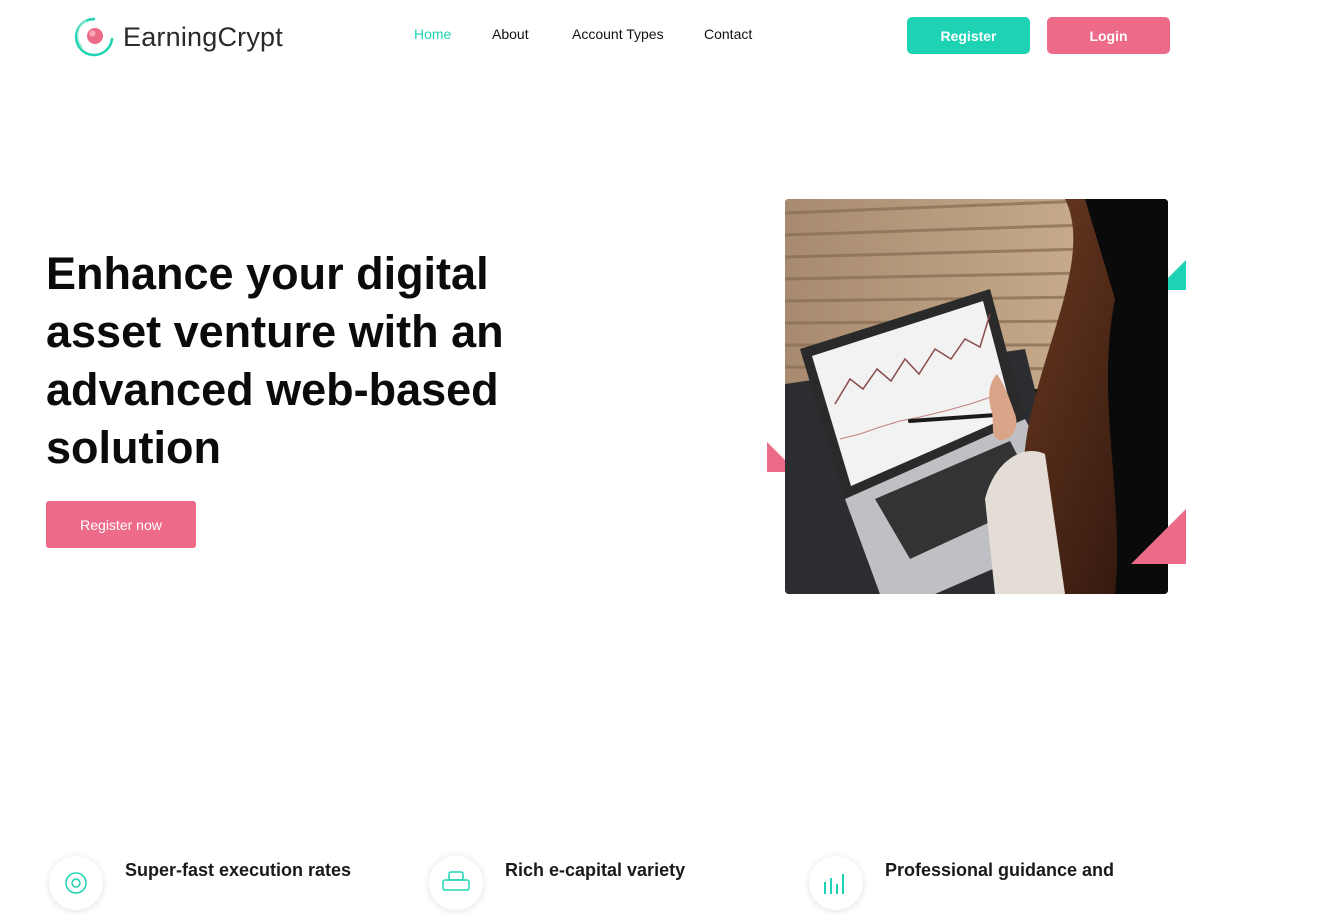 The height and width of the screenshot is (915, 1340). What do you see at coordinates (1158, 539) in the screenshot?
I see `pink-large-triangle-decoration` at bounding box center [1158, 539].